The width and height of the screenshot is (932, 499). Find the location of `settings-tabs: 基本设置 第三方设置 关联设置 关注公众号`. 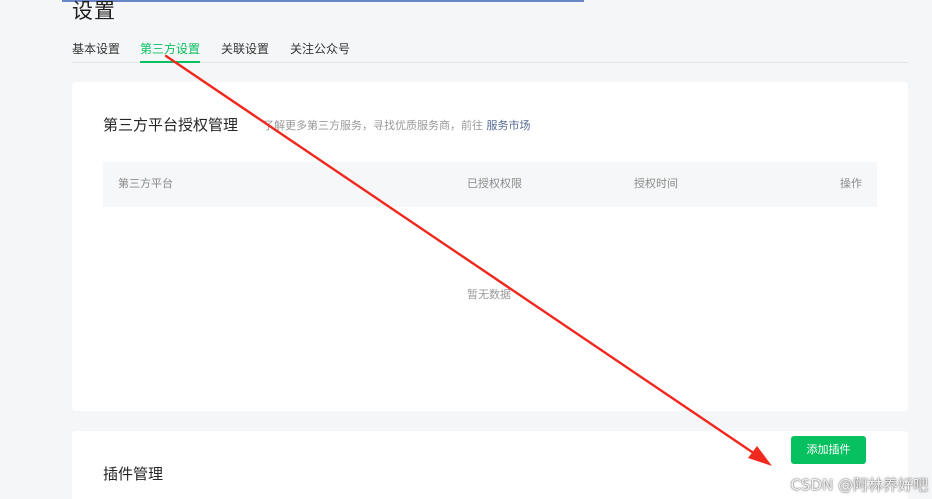

settings-tabs: 基本设置 第三方设置 关联设置 关注公众号 is located at coordinates (490, 51).